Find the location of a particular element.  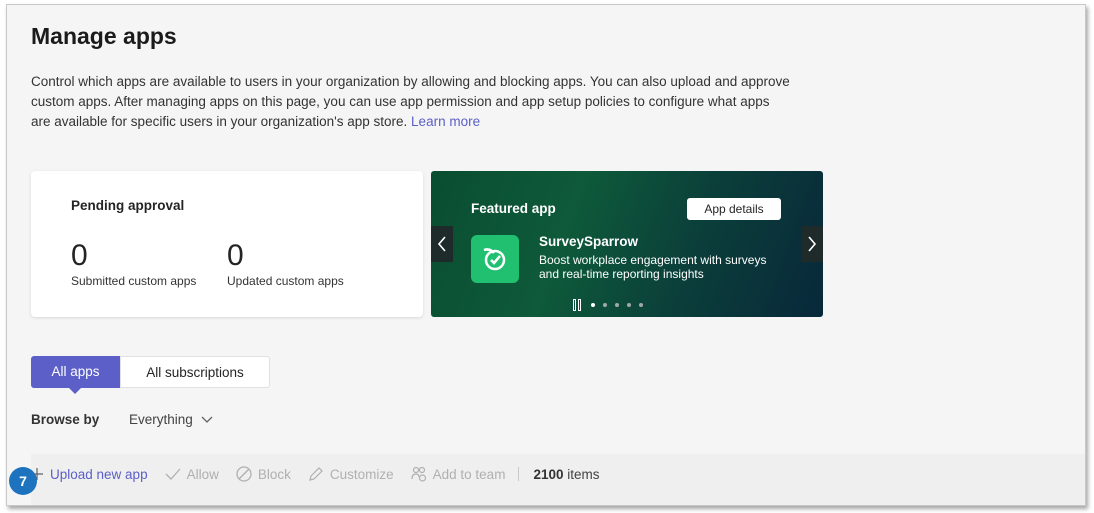

app-details-button: App details is located at coordinates (734, 209).